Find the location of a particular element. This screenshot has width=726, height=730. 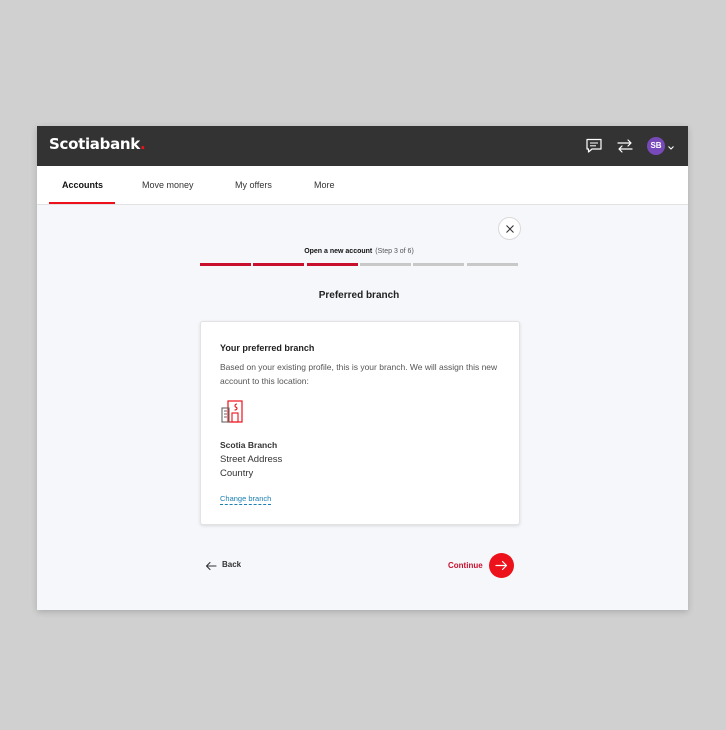

continue-button is located at coordinates (501, 565).